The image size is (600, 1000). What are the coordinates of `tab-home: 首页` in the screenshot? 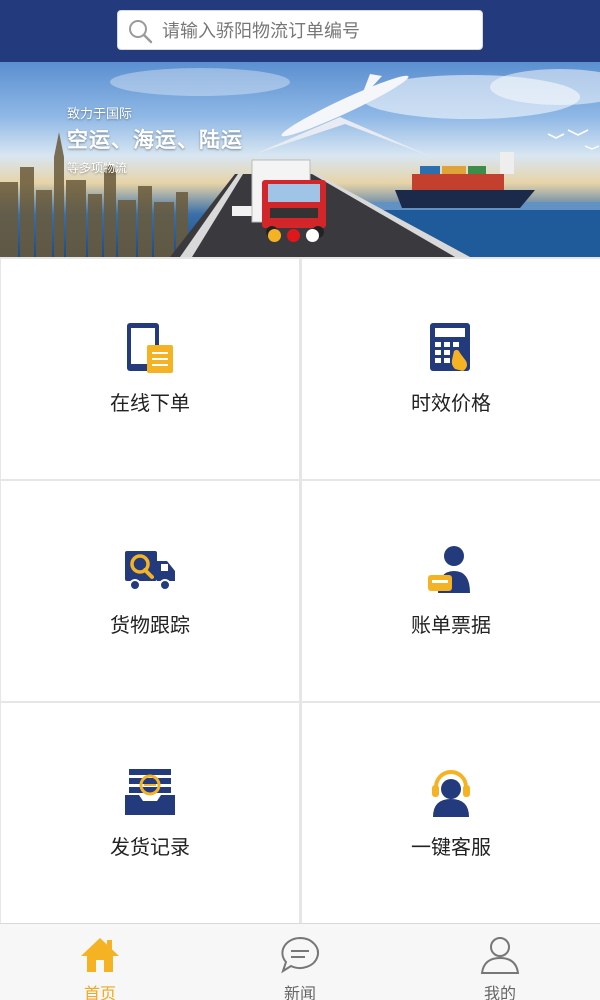 It's located at (100, 962).